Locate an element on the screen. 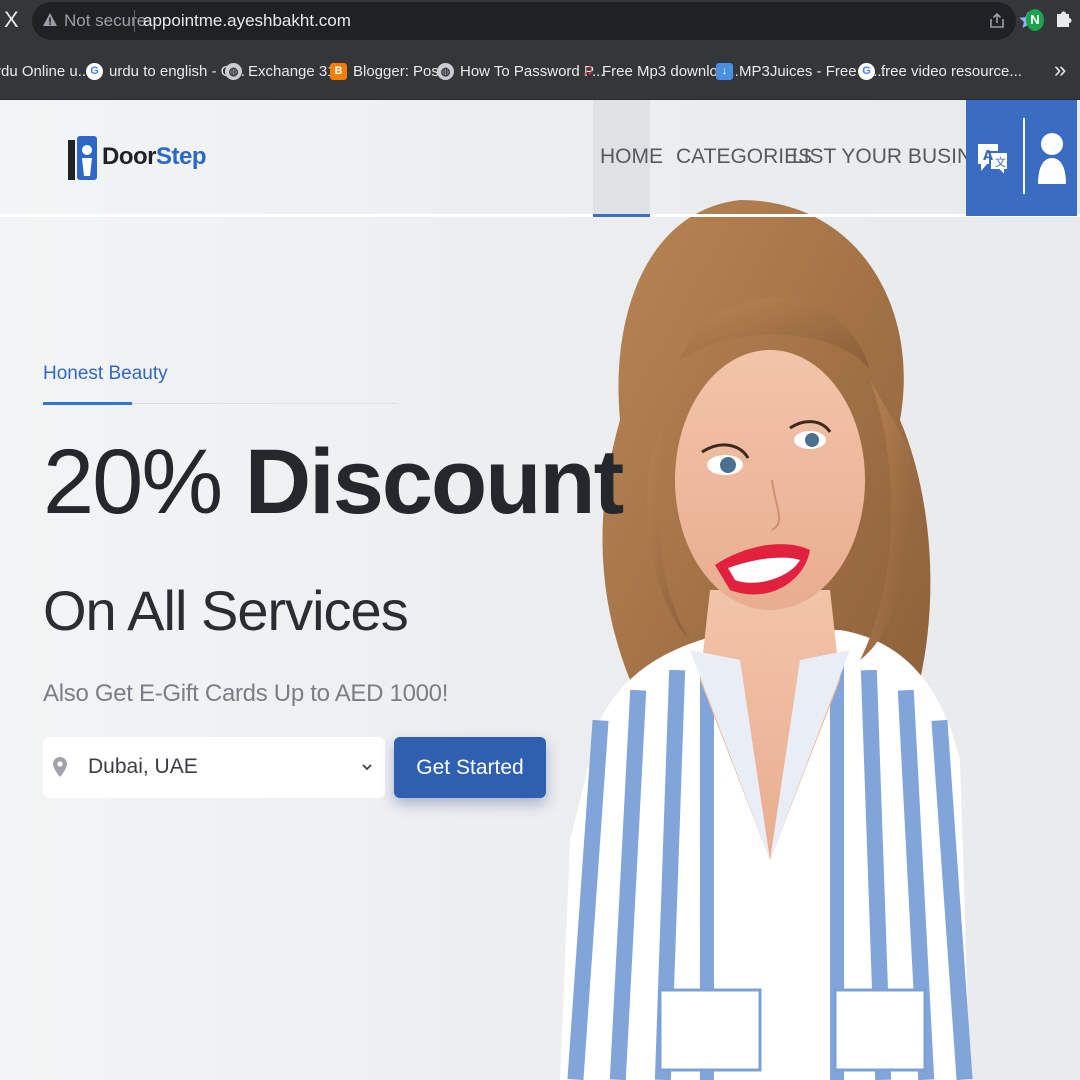 The width and height of the screenshot is (1080, 1080). hero-promo-text: Also Get E-Gift Cards Up to AED 1000! is located at coordinates (246, 693).